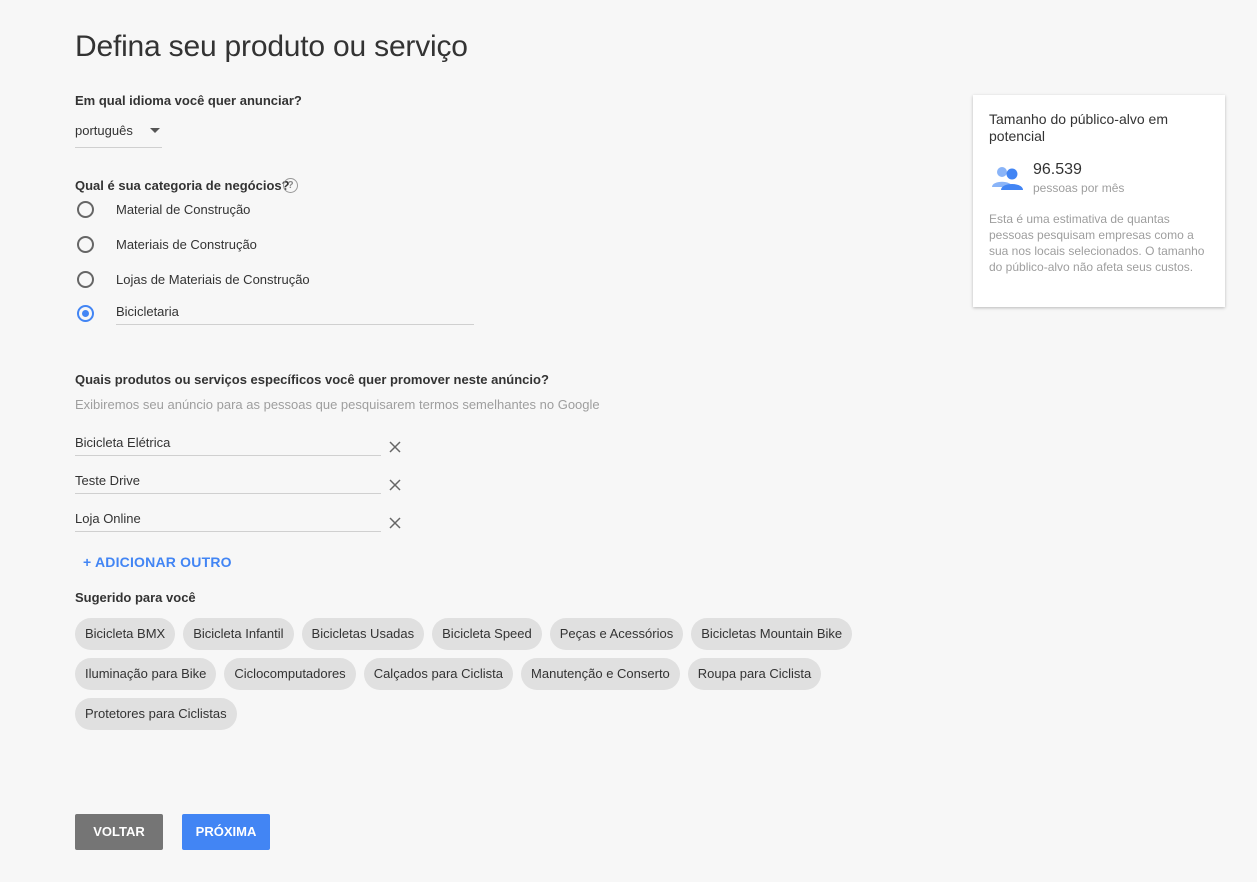 This screenshot has width=1257, height=882. What do you see at coordinates (1057, 169) in the screenshot?
I see `audience-value: 96.539` at bounding box center [1057, 169].